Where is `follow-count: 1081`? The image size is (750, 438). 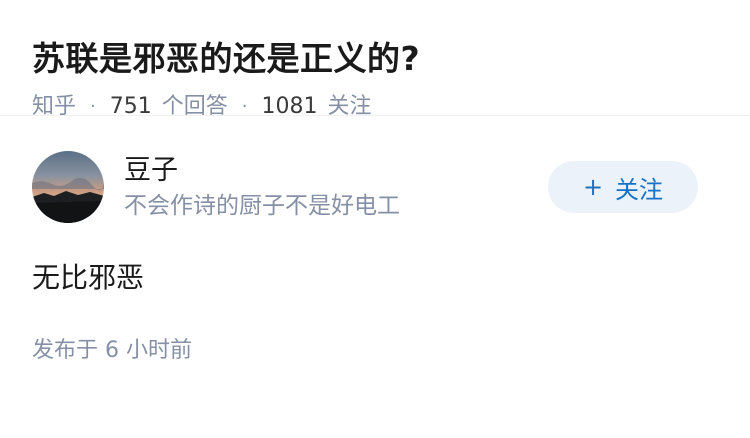
follow-count: 1081 is located at coordinates (289, 106).